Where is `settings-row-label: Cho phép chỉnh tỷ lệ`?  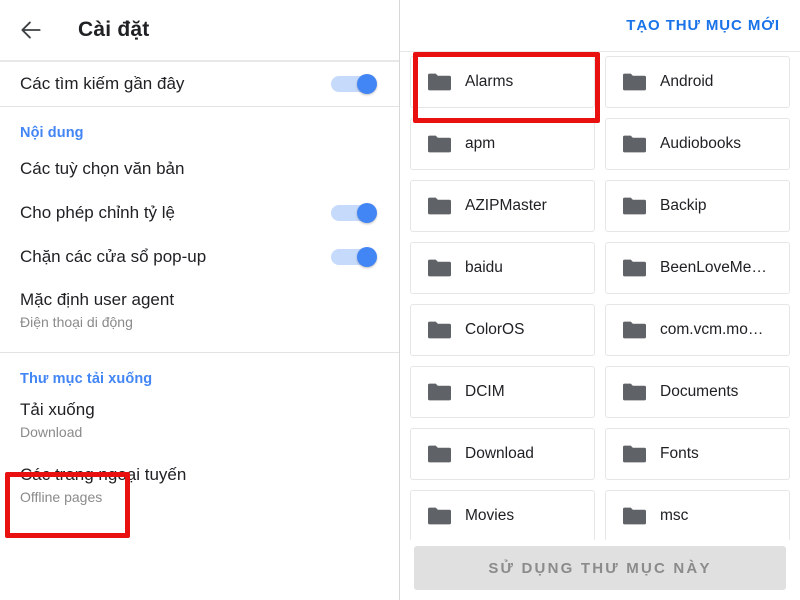 settings-row-label: Cho phép chỉnh tỷ lệ is located at coordinates (97, 212).